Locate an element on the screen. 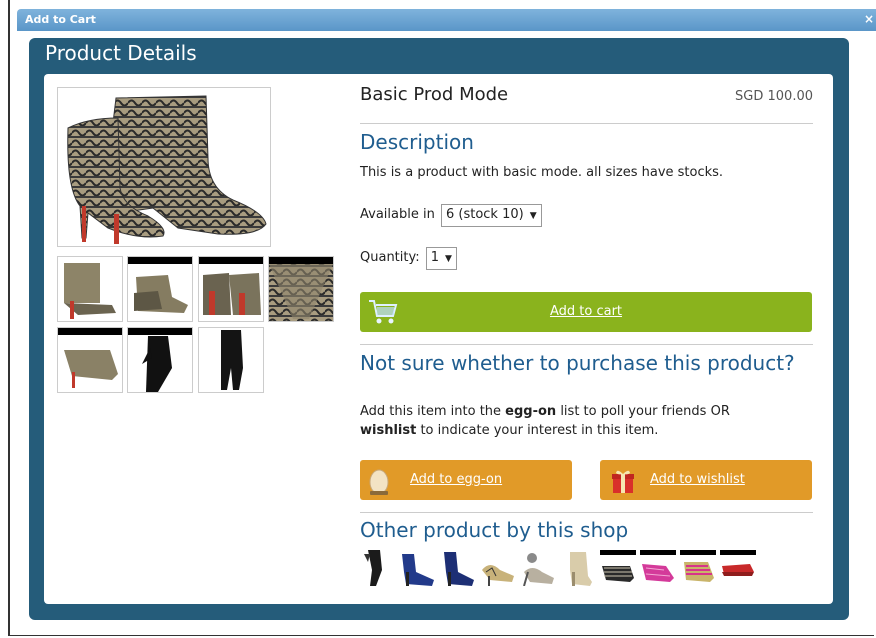 The image size is (876, 638). dialog-titlebar: Add to Cart × is located at coordinates (446, 20).